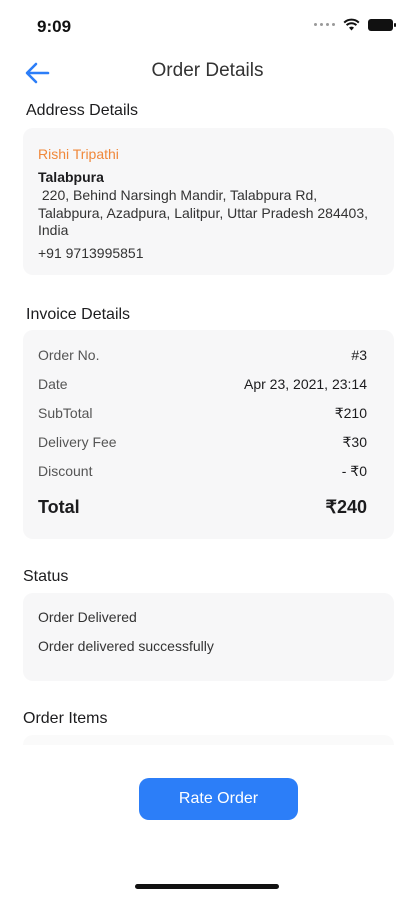  Describe the element at coordinates (202, 355) in the screenshot. I see `invoice-row-order-no: Order No. #3` at that location.